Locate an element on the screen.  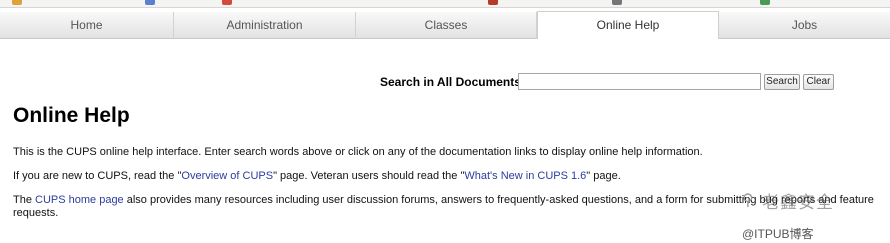
paragraph-text: The is located at coordinates (24, 200).